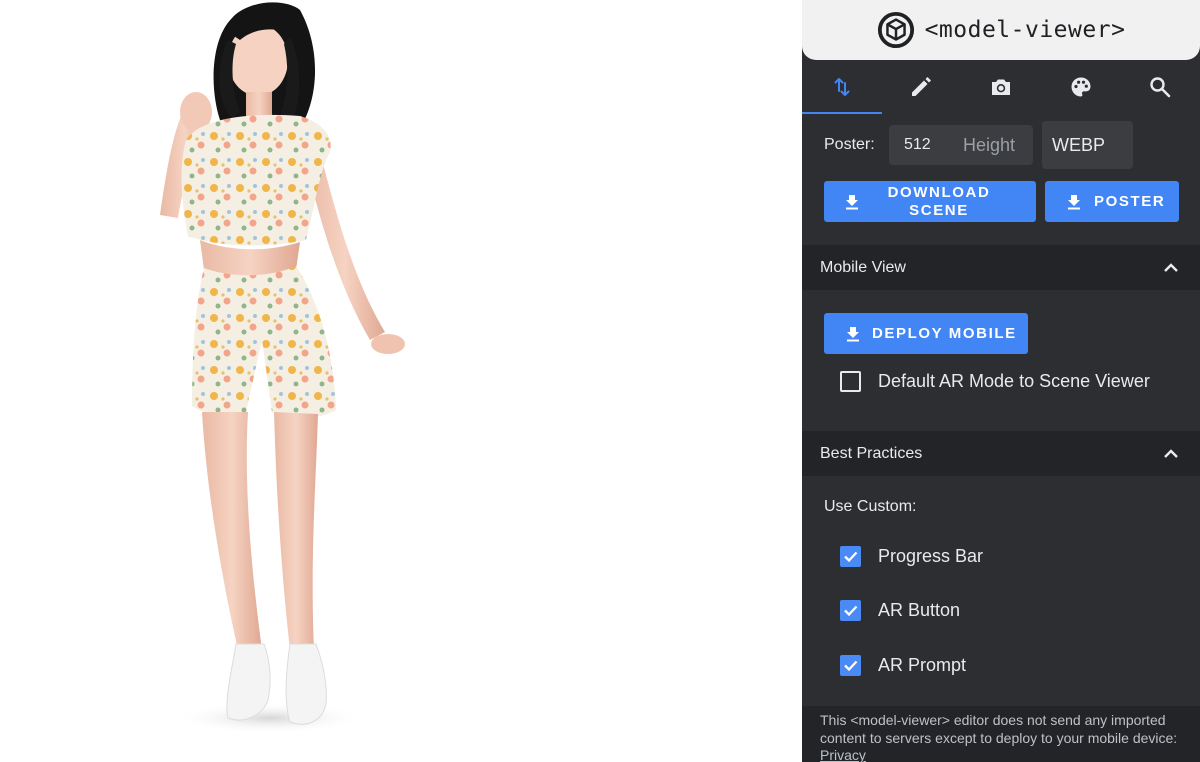 The height and width of the screenshot is (762, 1200). I want to click on deploy-mobile-label: DEPLOY MOBILE, so click(944, 333).